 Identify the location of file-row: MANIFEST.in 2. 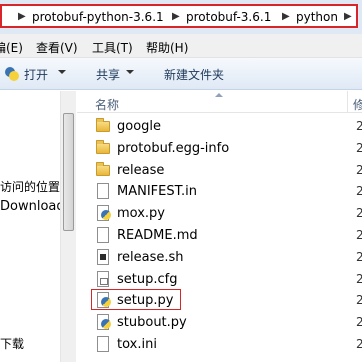
(219, 191).